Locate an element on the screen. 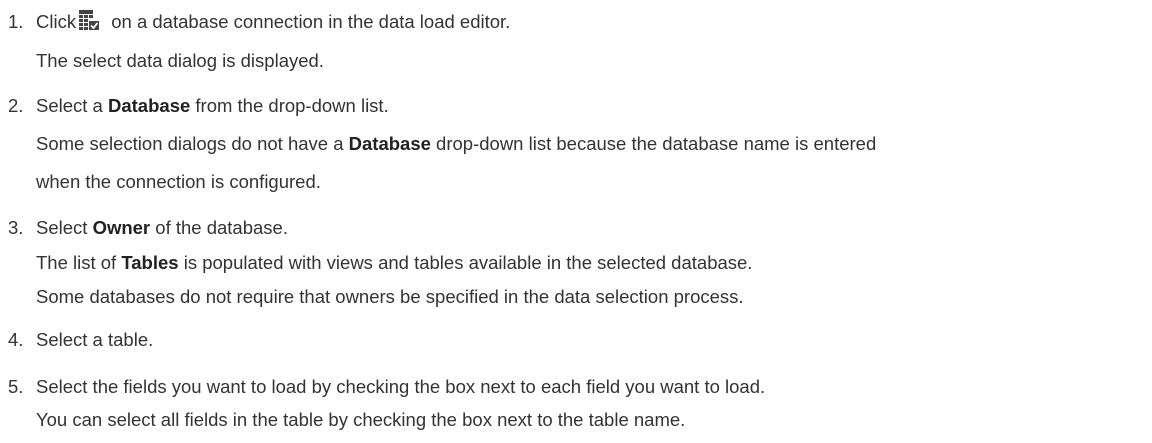  step-text: from the drop-down list. is located at coordinates (289, 105).